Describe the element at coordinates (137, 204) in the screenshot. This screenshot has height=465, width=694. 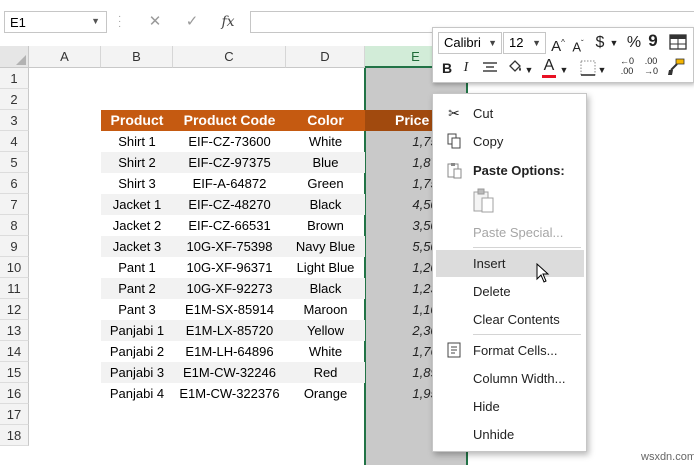
I see `cell-product: Jacket 1` at that location.